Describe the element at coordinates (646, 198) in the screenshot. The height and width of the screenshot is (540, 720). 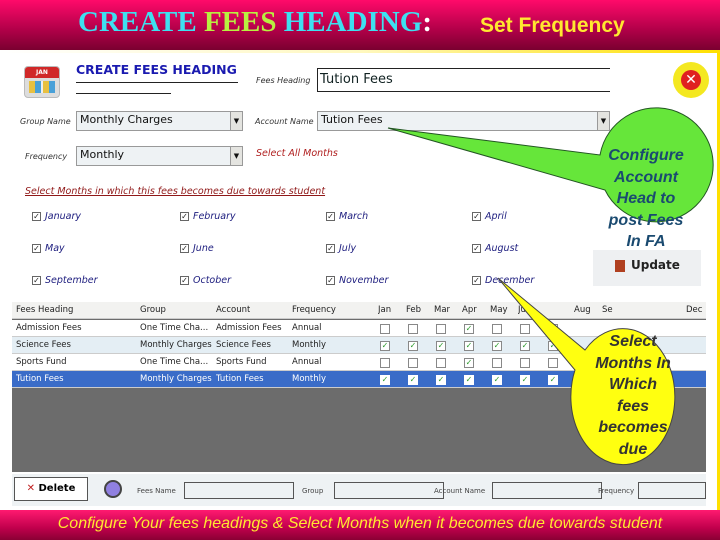
I see `account-callout-text: Configure Account Head to post Fees In FA` at that location.